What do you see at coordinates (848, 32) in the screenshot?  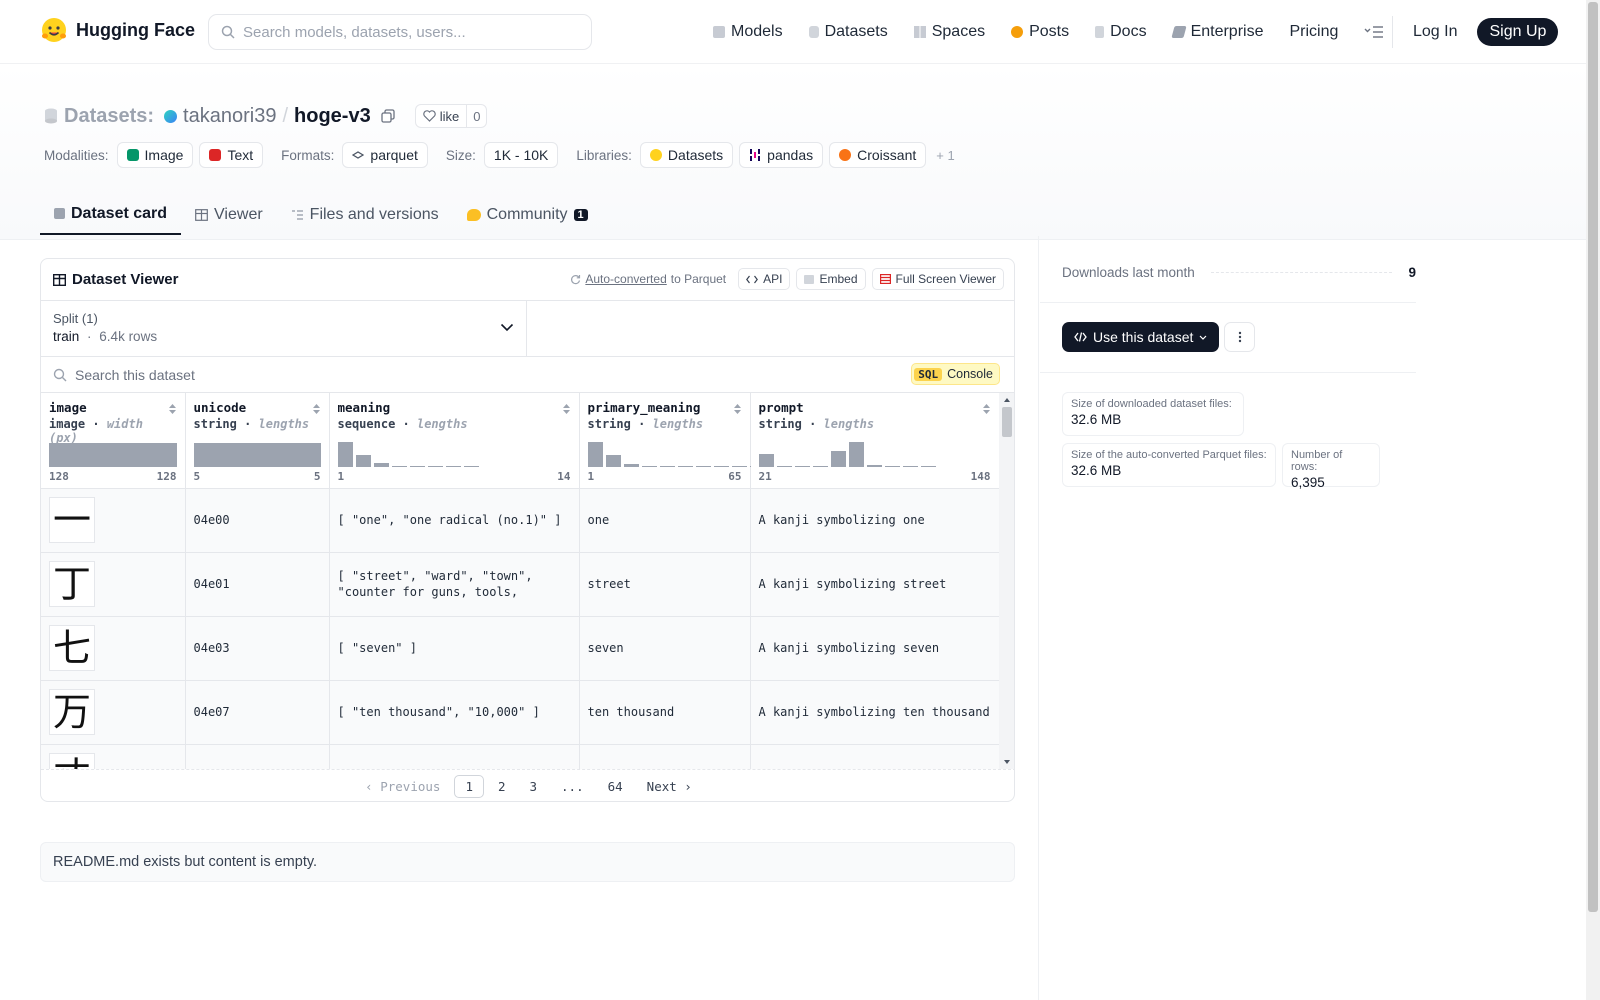 I see `nav-datasets: Datasets` at bounding box center [848, 32].